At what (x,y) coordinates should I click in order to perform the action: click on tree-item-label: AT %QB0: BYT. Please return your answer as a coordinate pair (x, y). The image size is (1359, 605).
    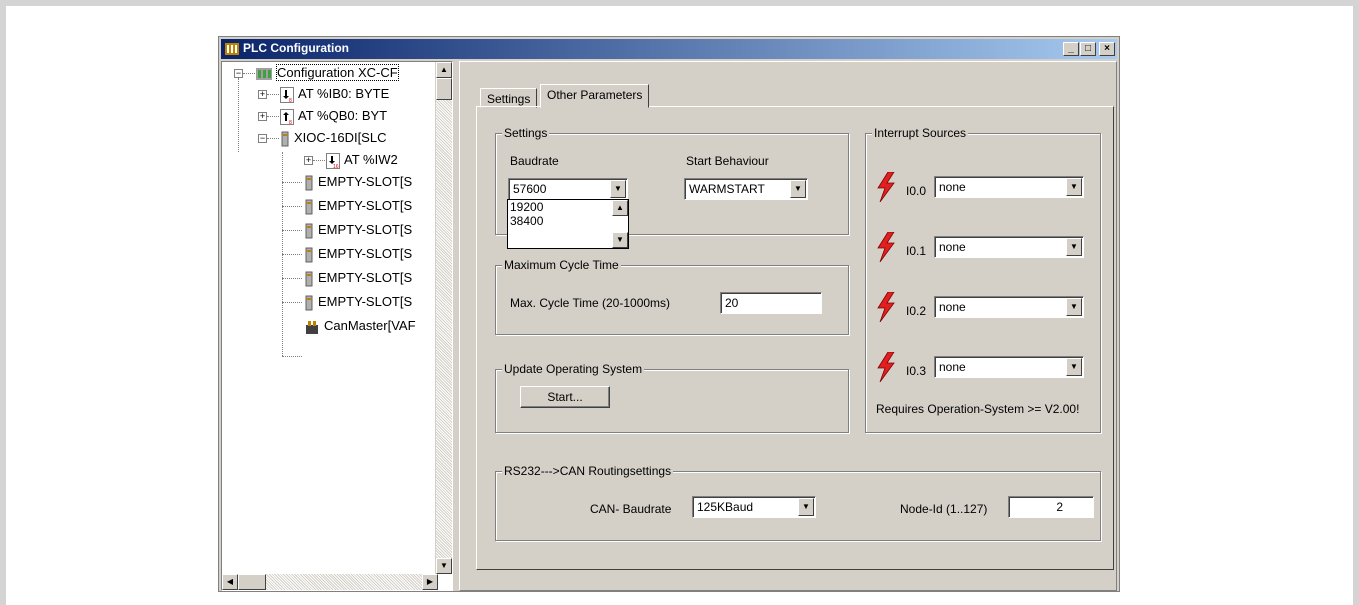
    Looking at the image, I should click on (343, 115).